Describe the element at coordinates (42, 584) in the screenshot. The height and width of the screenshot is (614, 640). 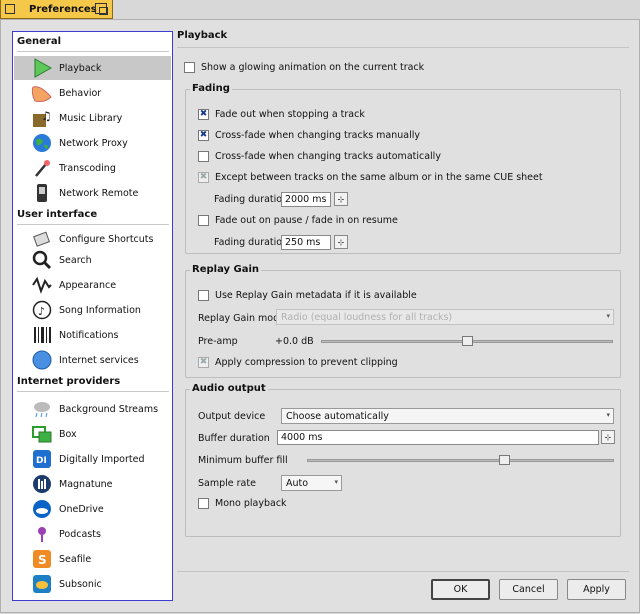
I see `subsonic-icon` at that location.